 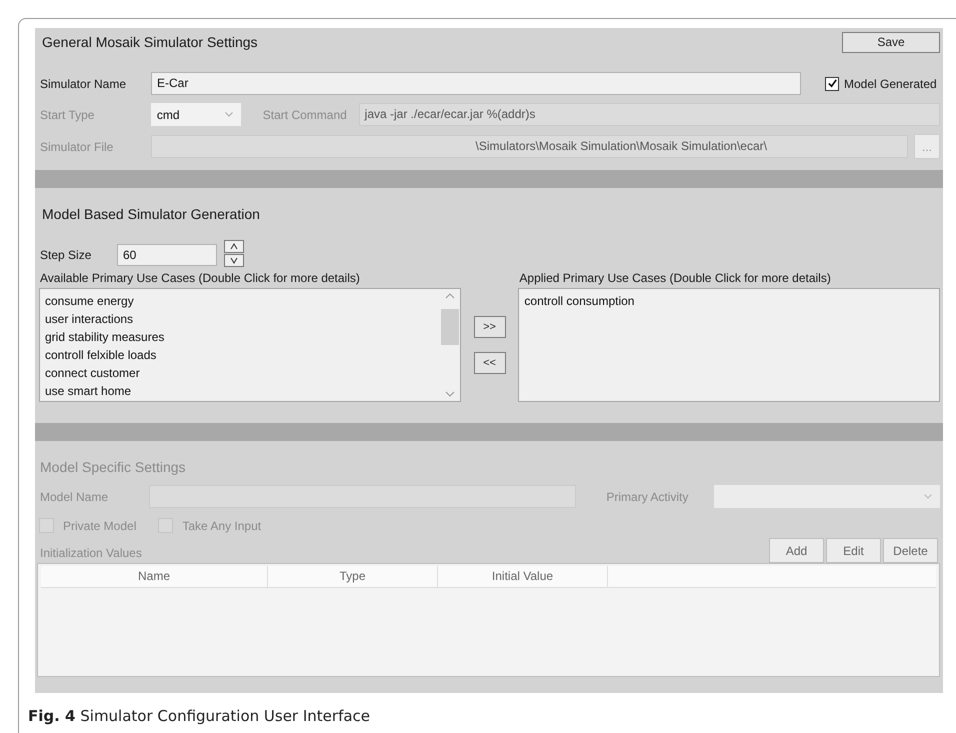 I want to click on field-label: Step Size, so click(x=65, y=255).